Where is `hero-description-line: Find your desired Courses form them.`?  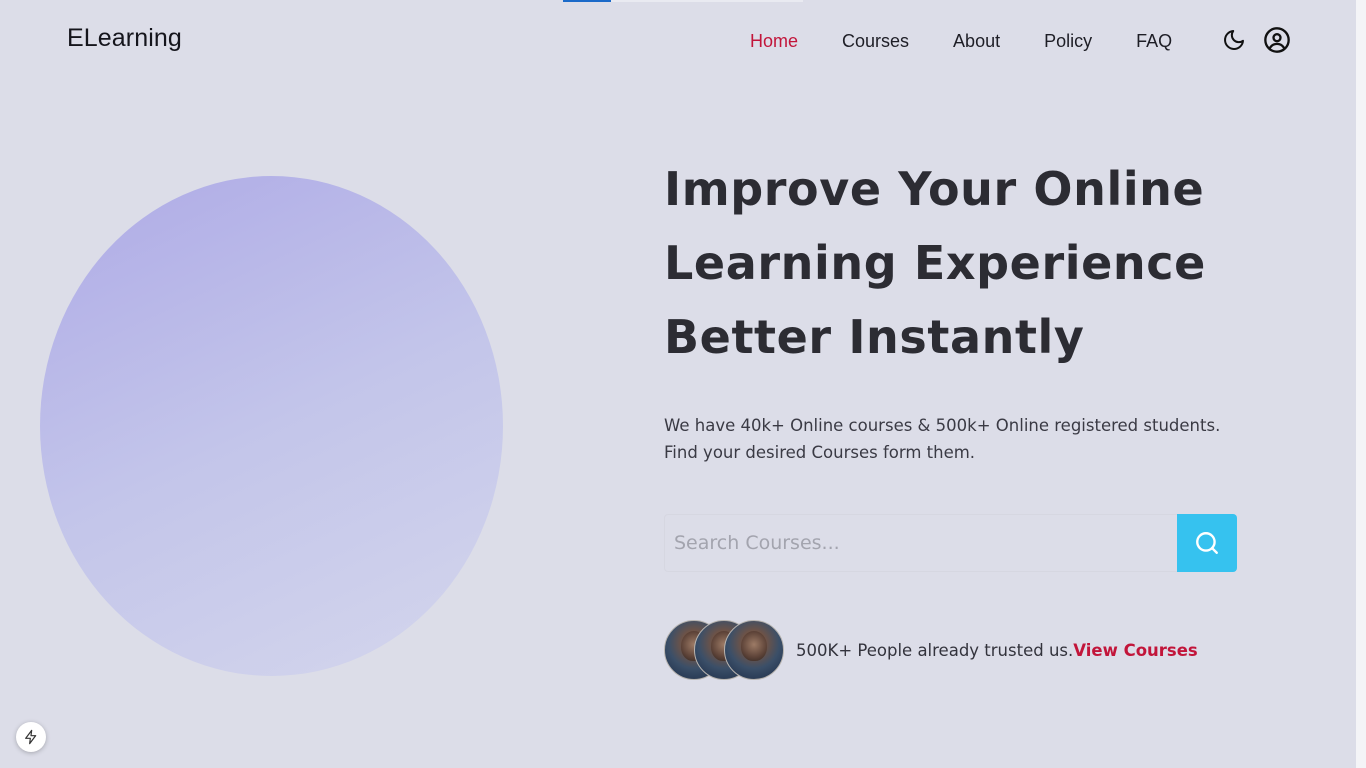 hero-description-line: Find your desired Courses form them. is located at coordinates (820, 452).